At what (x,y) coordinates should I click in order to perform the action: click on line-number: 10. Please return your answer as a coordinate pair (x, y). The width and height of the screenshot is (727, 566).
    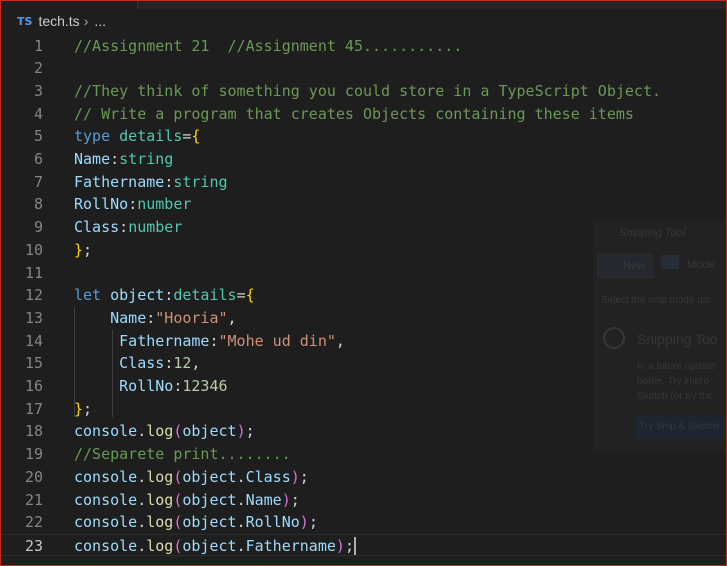
    Looking at the image, I should click on (33, 249).